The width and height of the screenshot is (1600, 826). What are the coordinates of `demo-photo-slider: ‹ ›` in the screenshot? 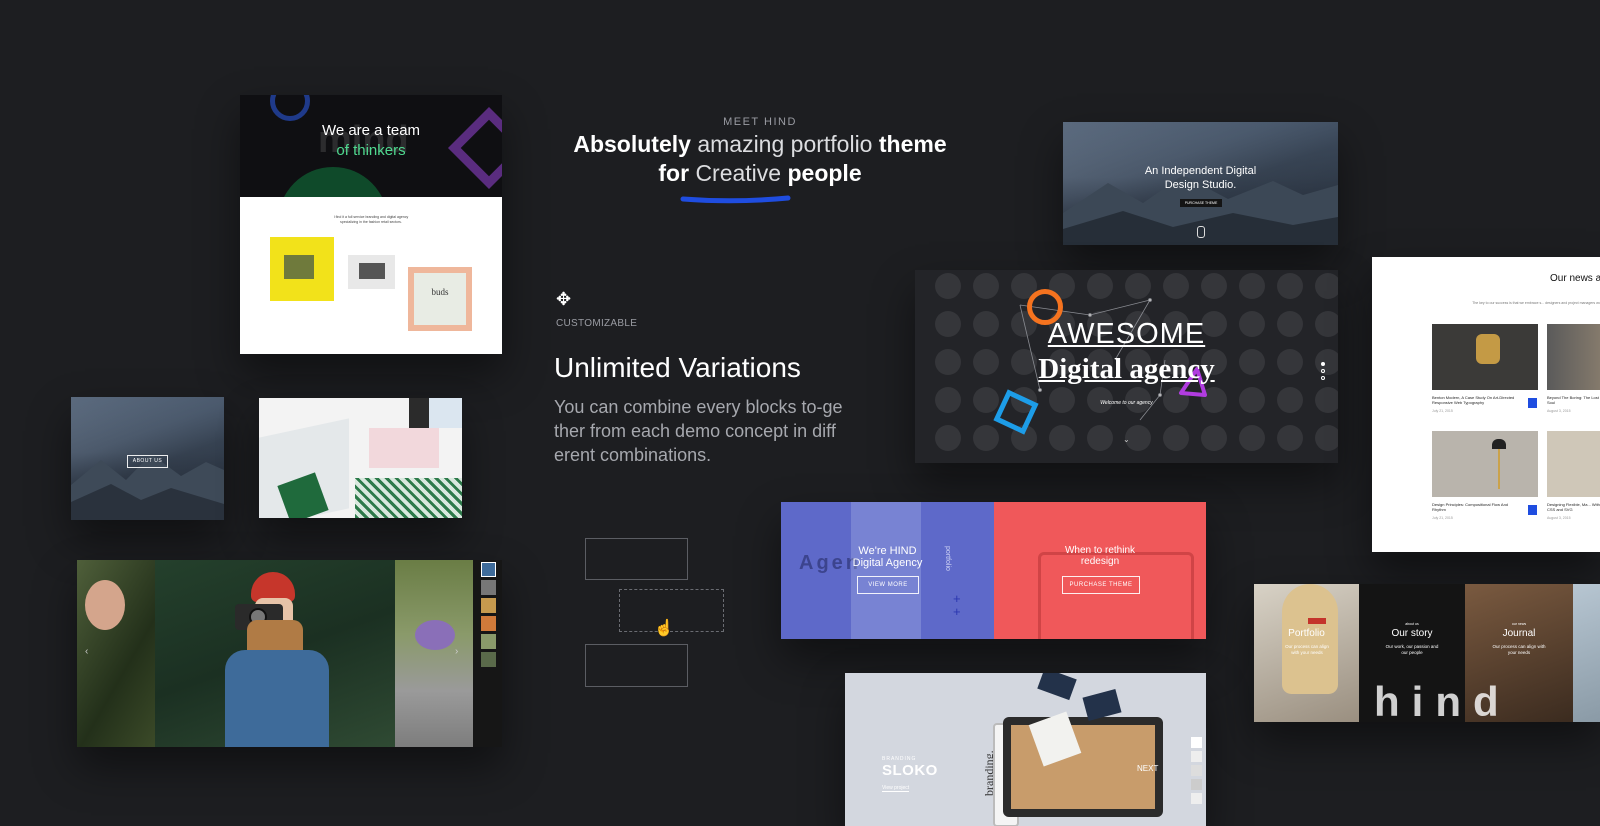 It's located at (289, 653).